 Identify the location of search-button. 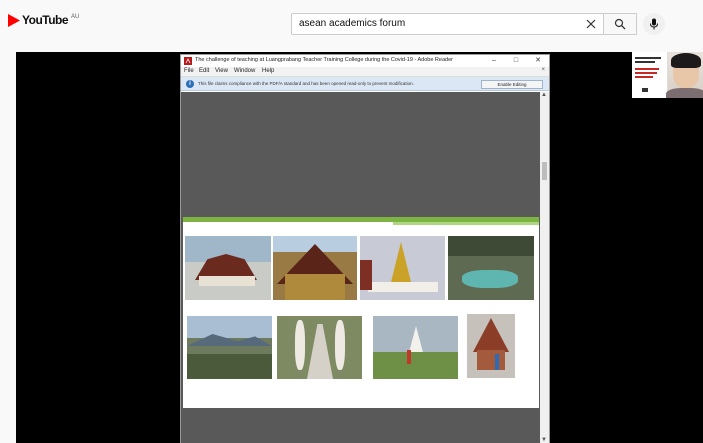
(620, 24).